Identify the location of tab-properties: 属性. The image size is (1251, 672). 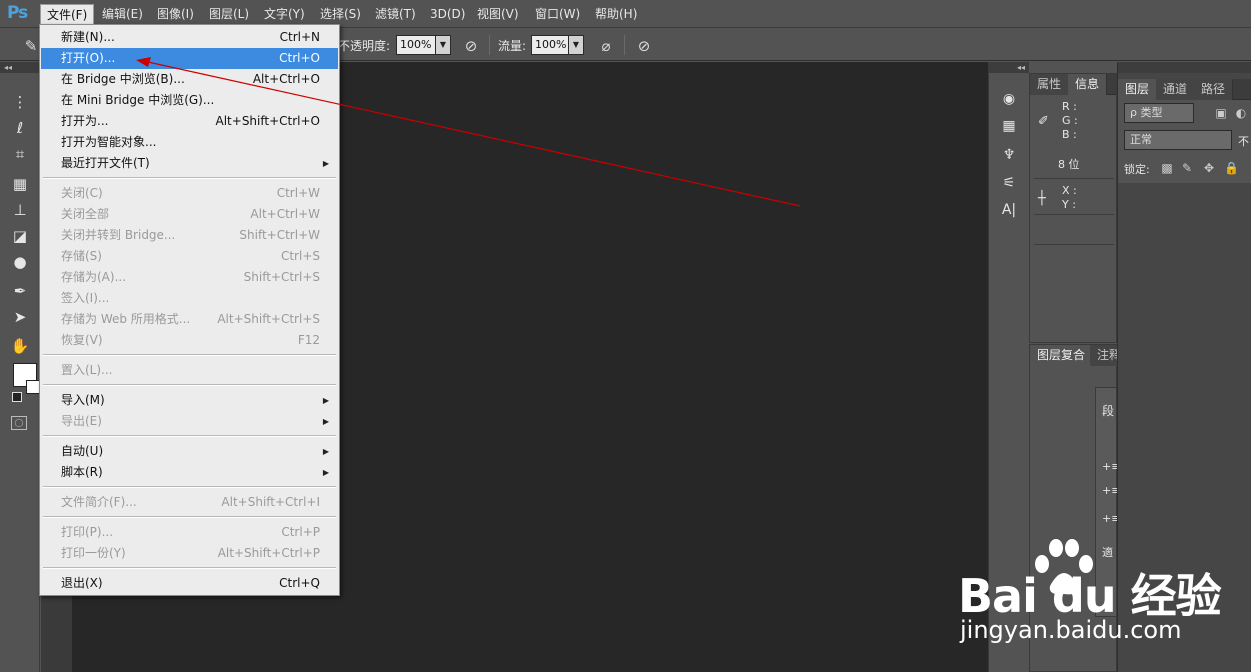
(1050, 84).